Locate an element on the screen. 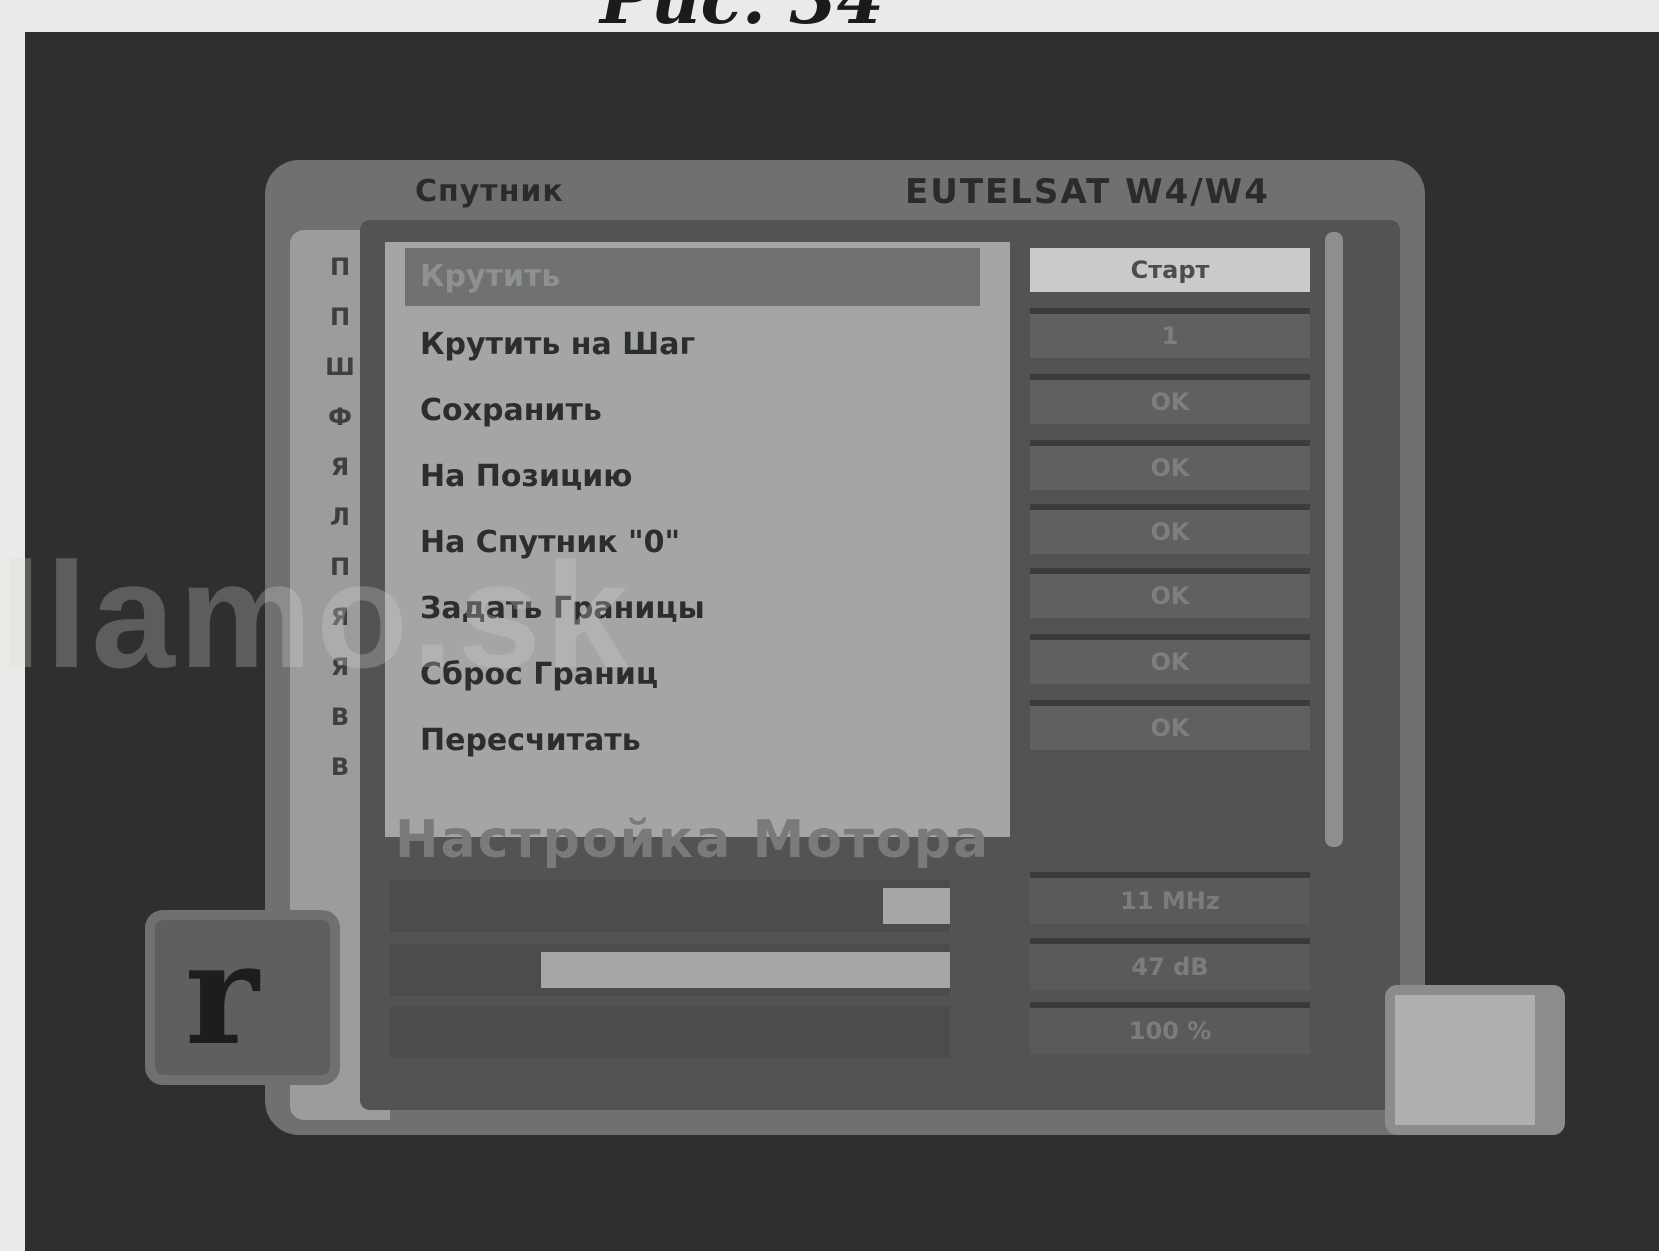  value-column: Старт 1 OK OK OK OK OK OK is located at coordinates (1175, 548).